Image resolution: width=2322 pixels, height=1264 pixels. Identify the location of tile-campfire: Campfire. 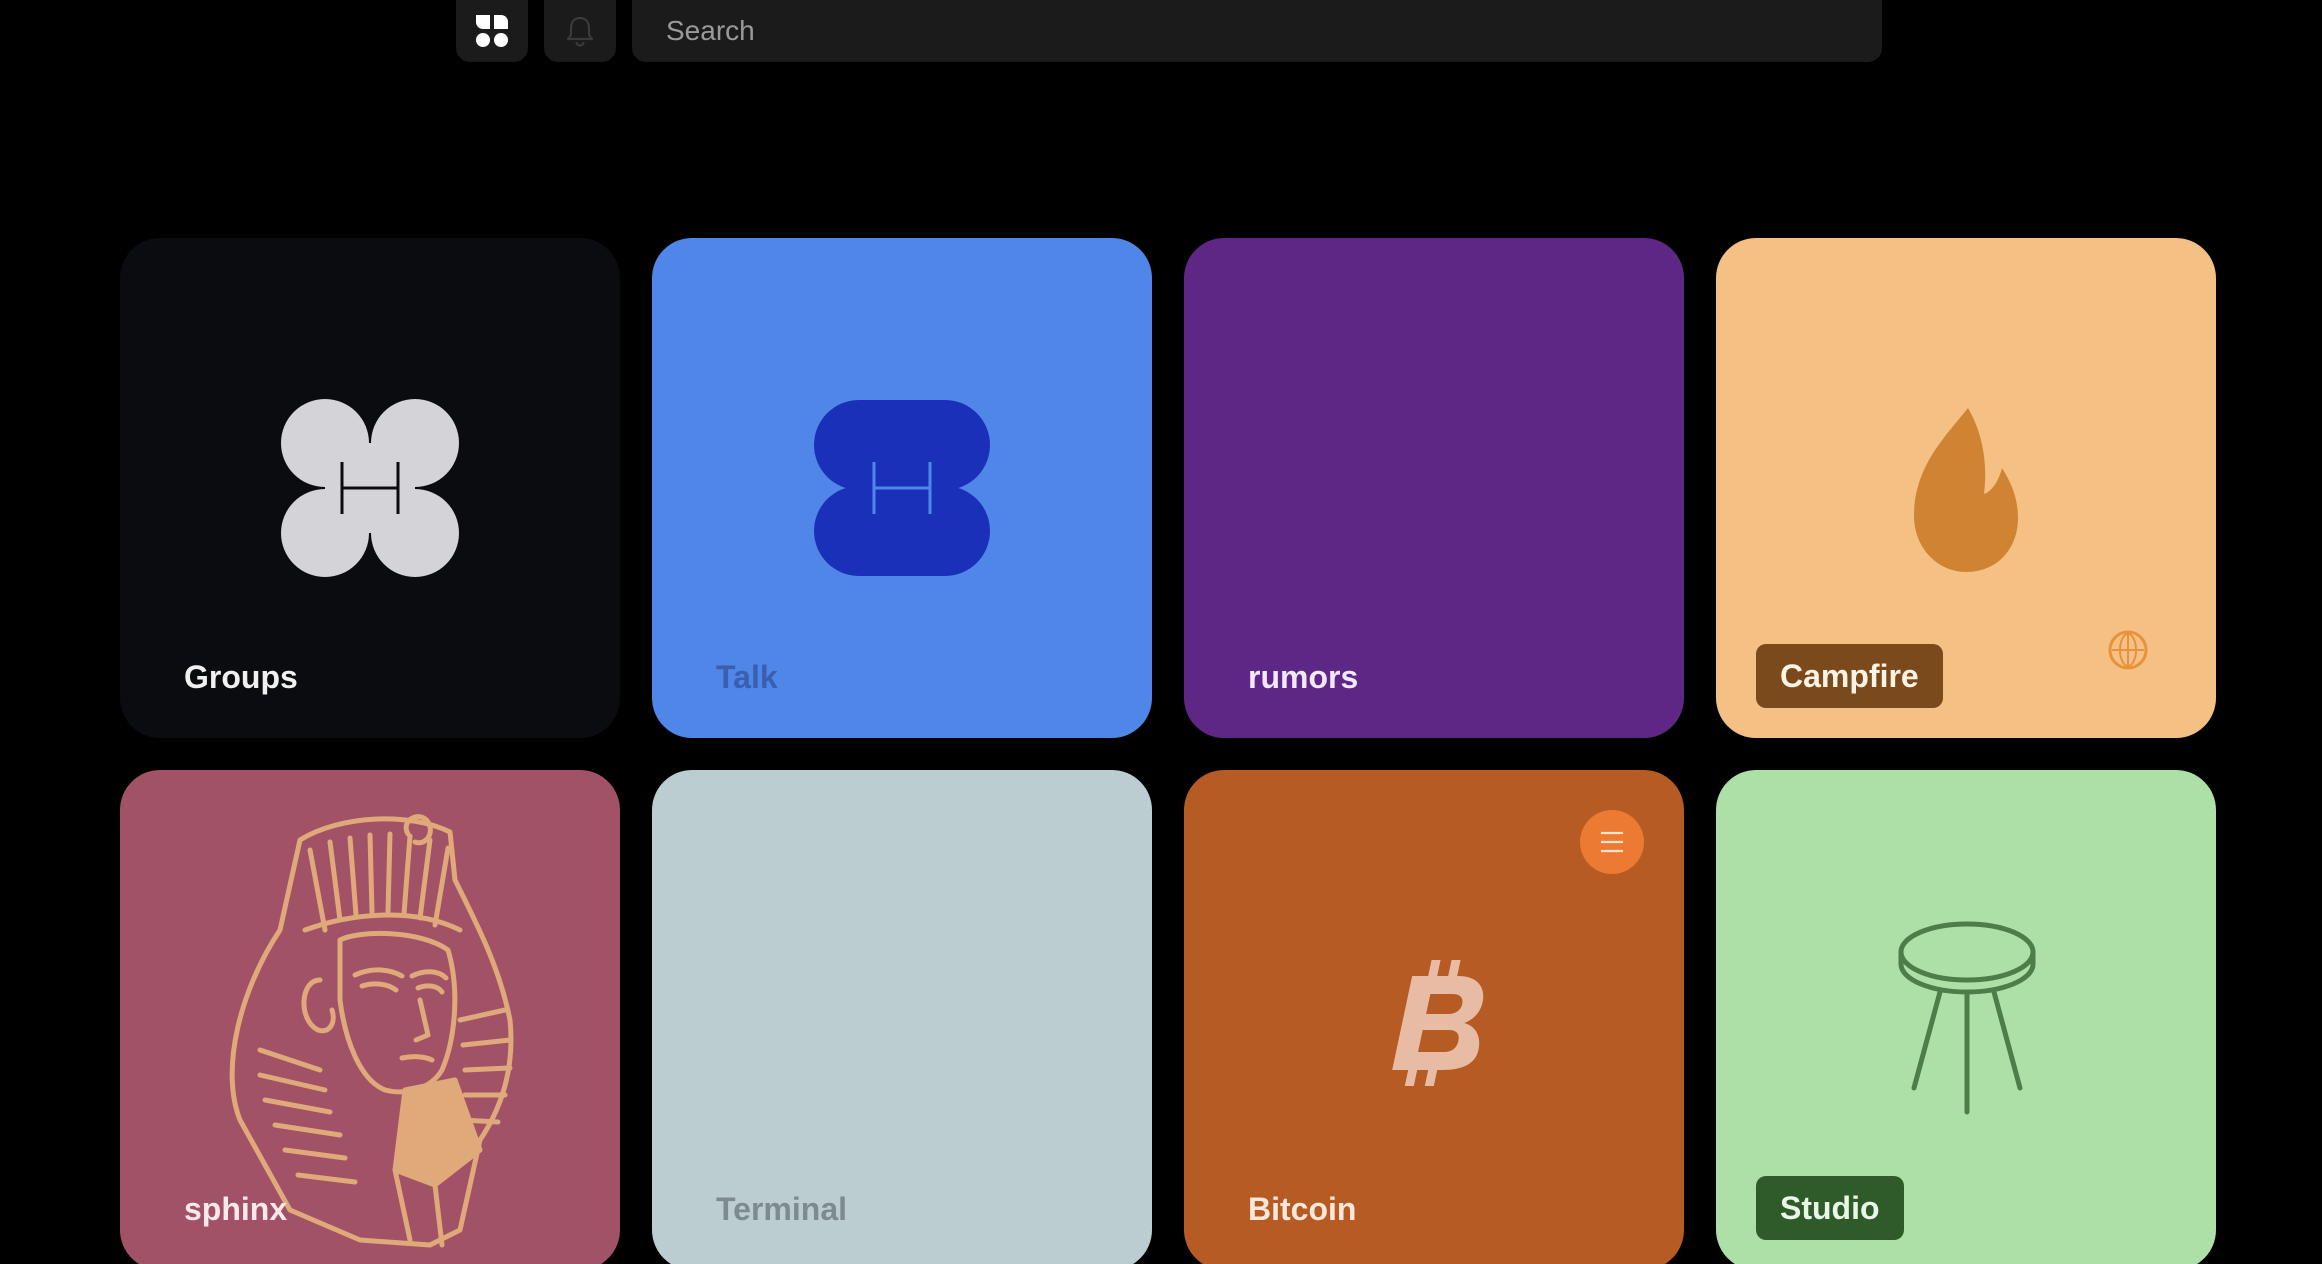
(1966, 488).